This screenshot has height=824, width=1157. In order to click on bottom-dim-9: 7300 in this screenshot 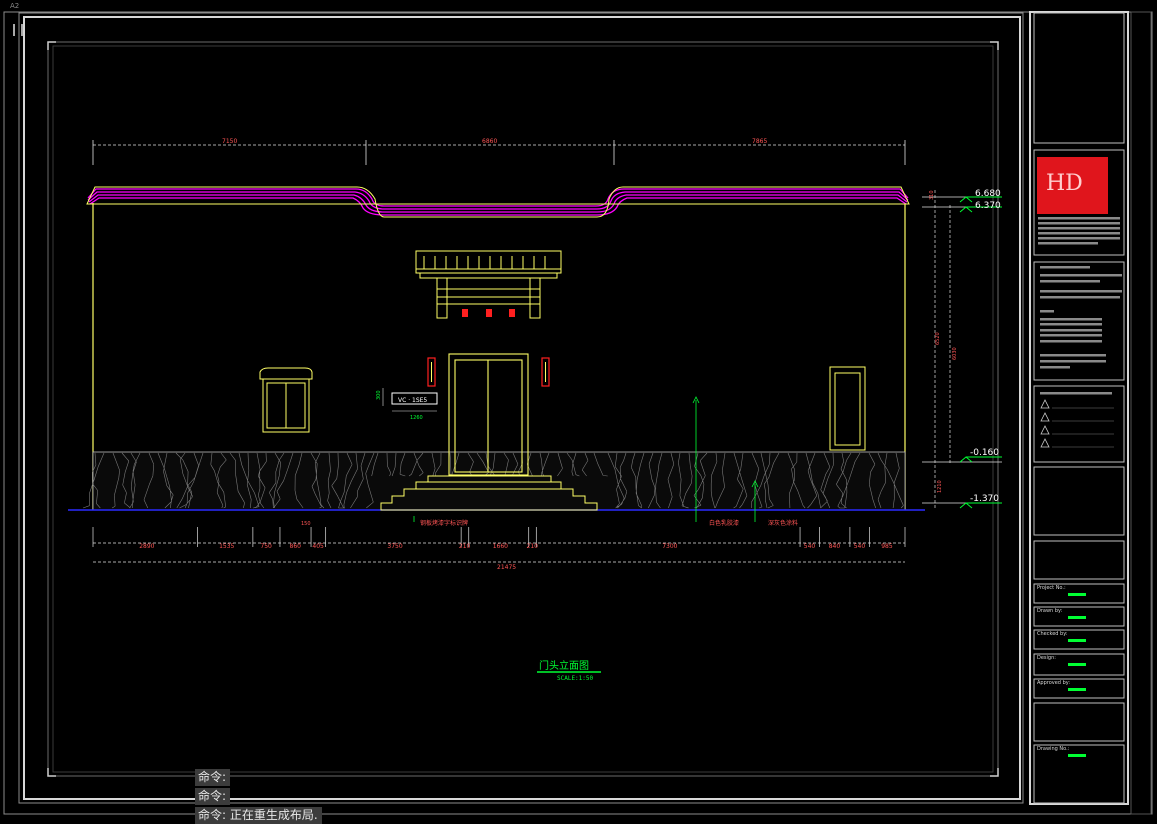, I will do `click(669, 546)`.